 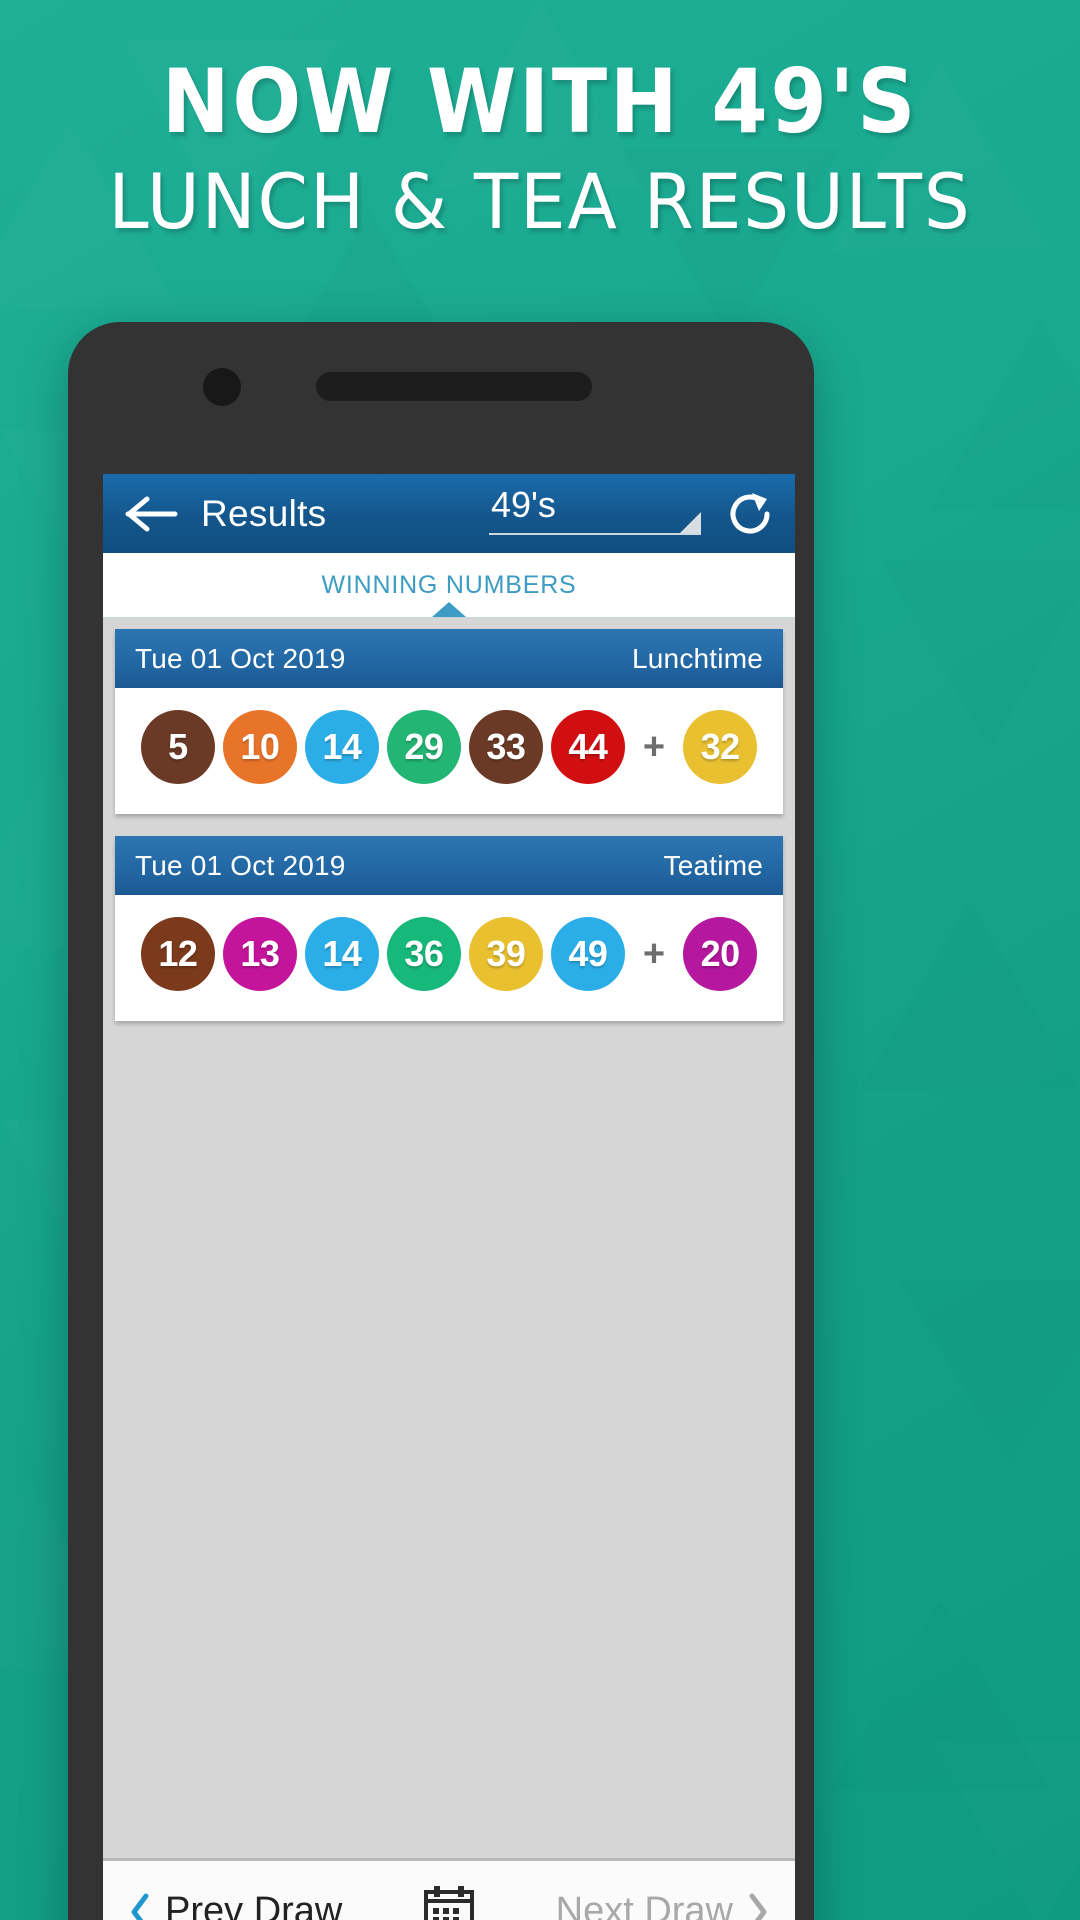 What do you see at coordinates (423, 954) in the screenshot?
I see `lottery-ball: 36` at bounding box center [423, 954].